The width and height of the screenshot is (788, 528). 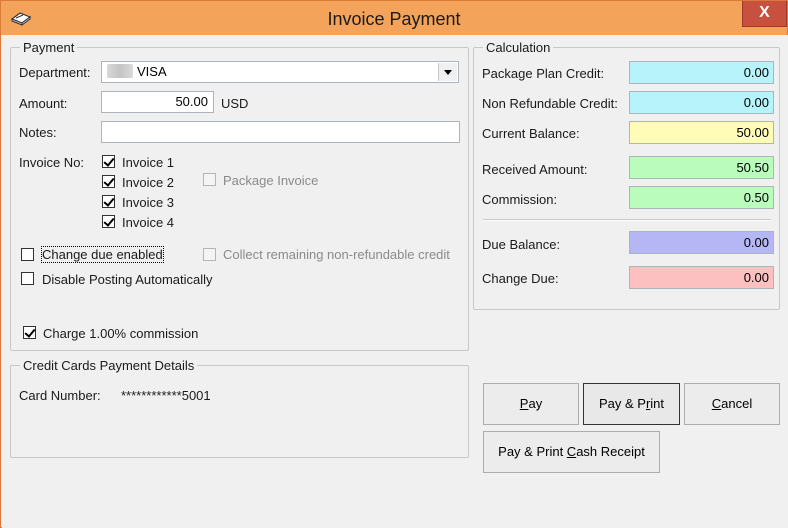 I want to click on cancel-label-rest: ancel, so click(x=737, y=403).